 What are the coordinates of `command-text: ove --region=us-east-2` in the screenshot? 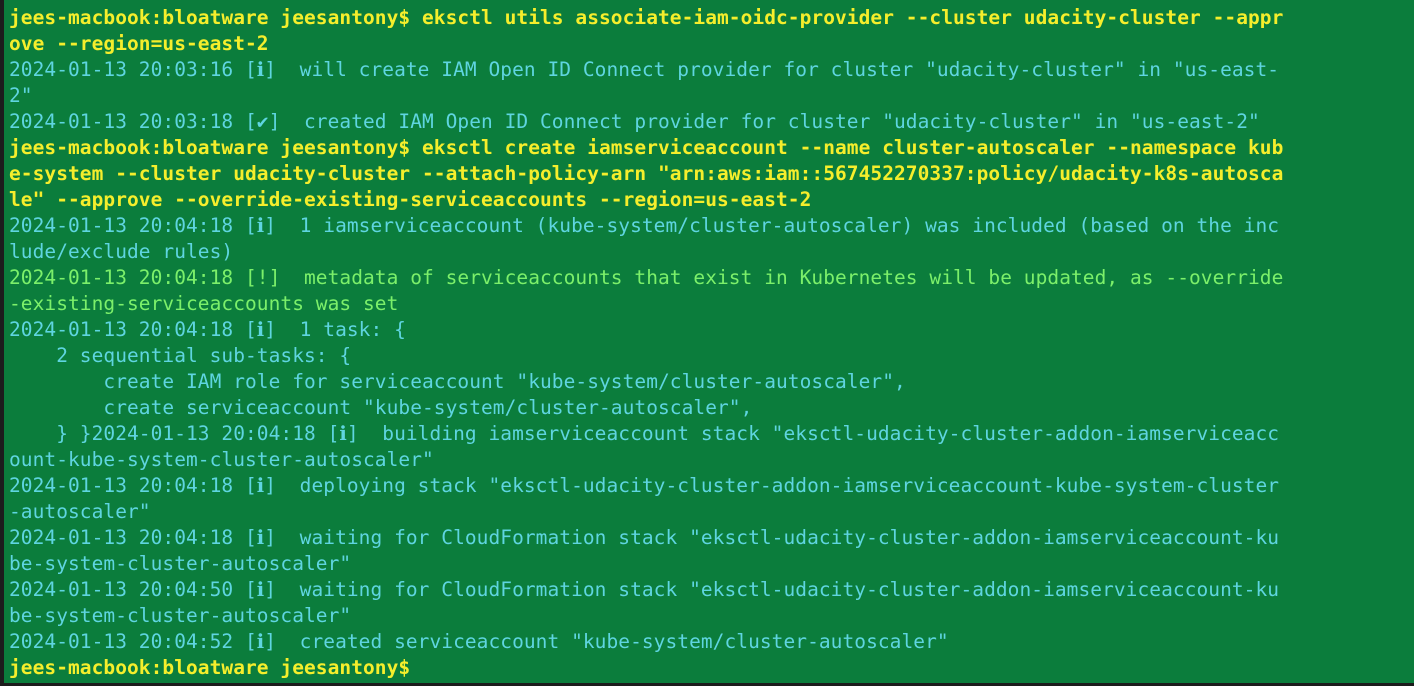 It's located at (139, 43).